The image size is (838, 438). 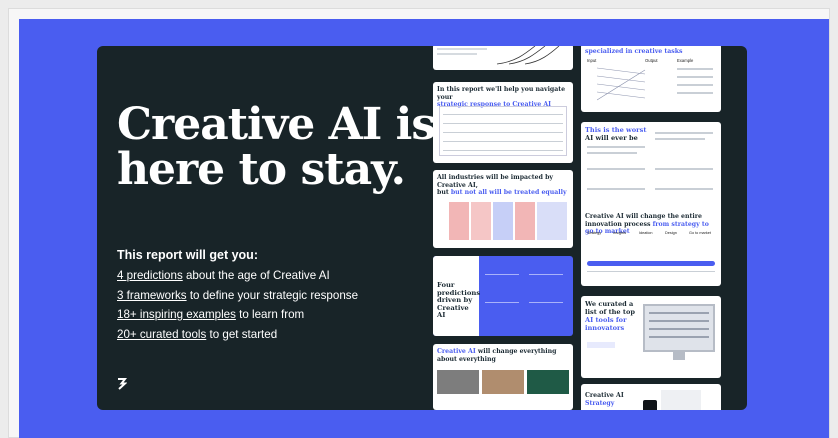 What do you see at coordinates (503, 58) in the screenshot?
I see `slide-chart-top` at bounding box center [503, 58].